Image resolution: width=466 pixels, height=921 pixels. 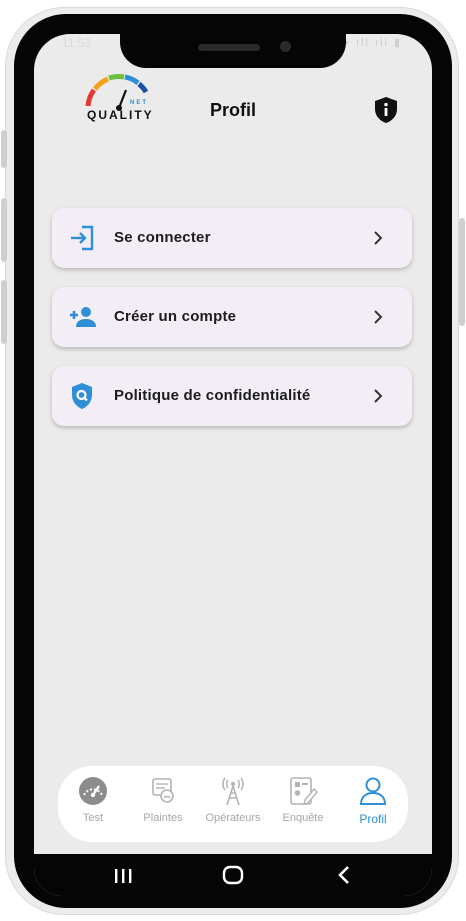 What do you see at coordinates (82, 238) in the screenshot?
I see `login-icon` at bounding box center [82, 238].